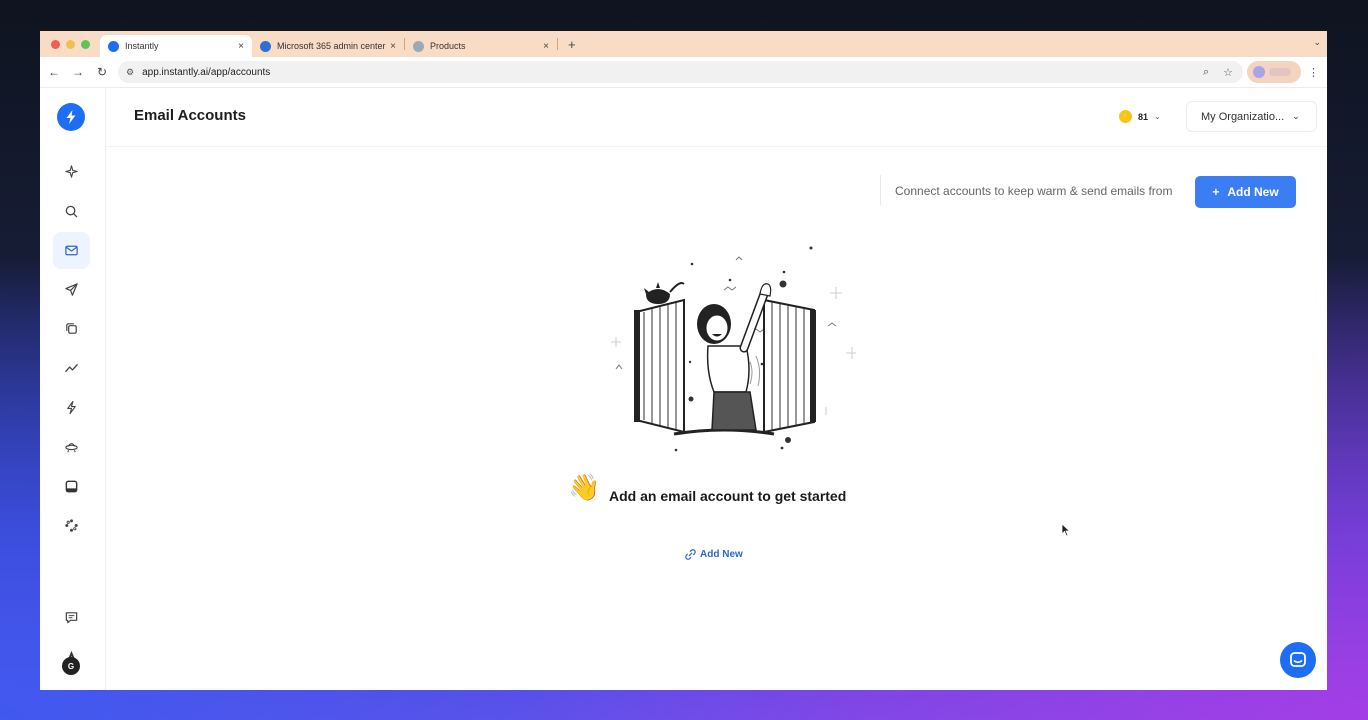 The image size is (1368, 720). What do you see at coordinates (1259, 72) in the screenshot?
I see `profile-avatar` at bounding box center [1259, 72].